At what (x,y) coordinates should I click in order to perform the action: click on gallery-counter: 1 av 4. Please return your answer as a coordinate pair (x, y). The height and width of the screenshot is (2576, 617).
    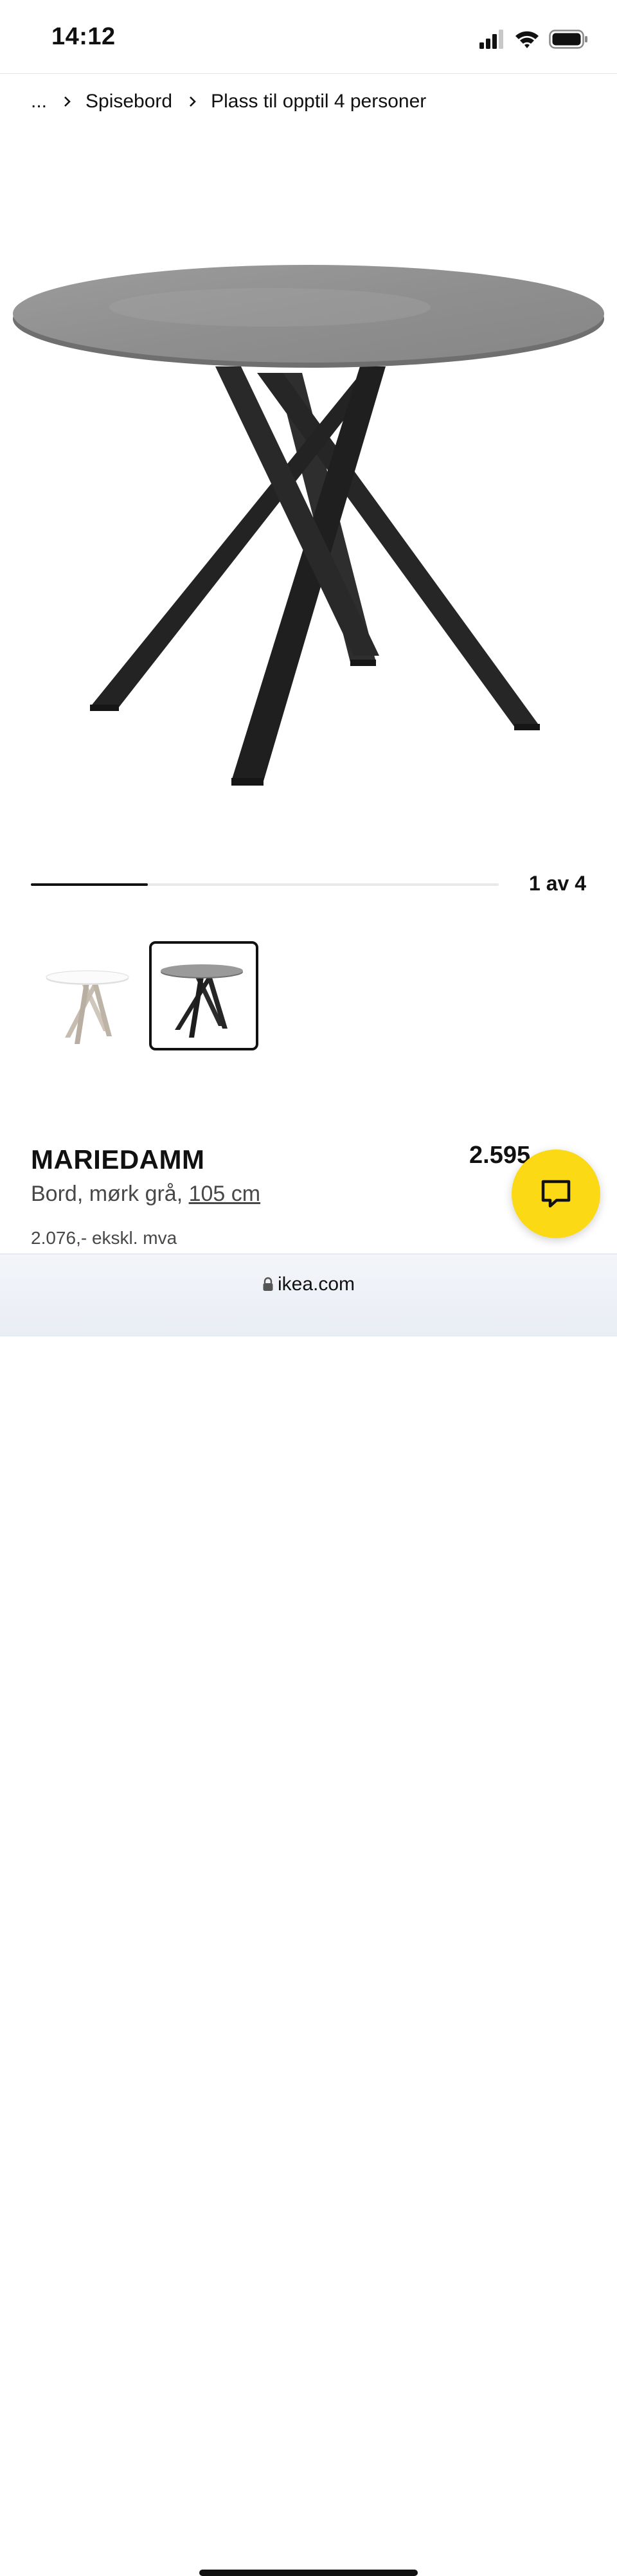
    Looking at the image, I should click on (557, 883).